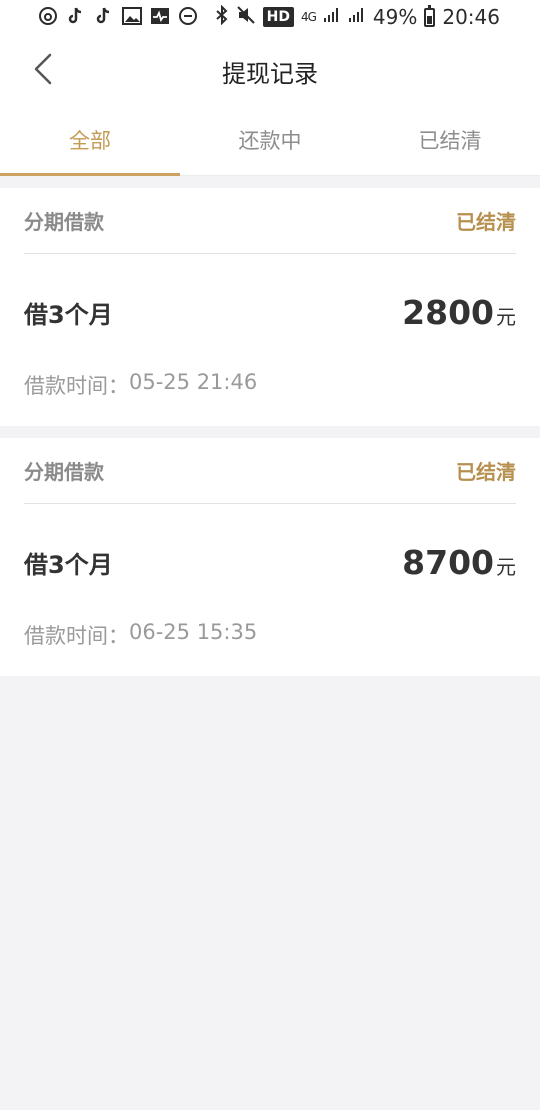 The image size is (540, 1110). What do you see at coordinates (448, 562) in the screenshot?
I see `loan-amount: 8700` at bounding box center [448, 562].